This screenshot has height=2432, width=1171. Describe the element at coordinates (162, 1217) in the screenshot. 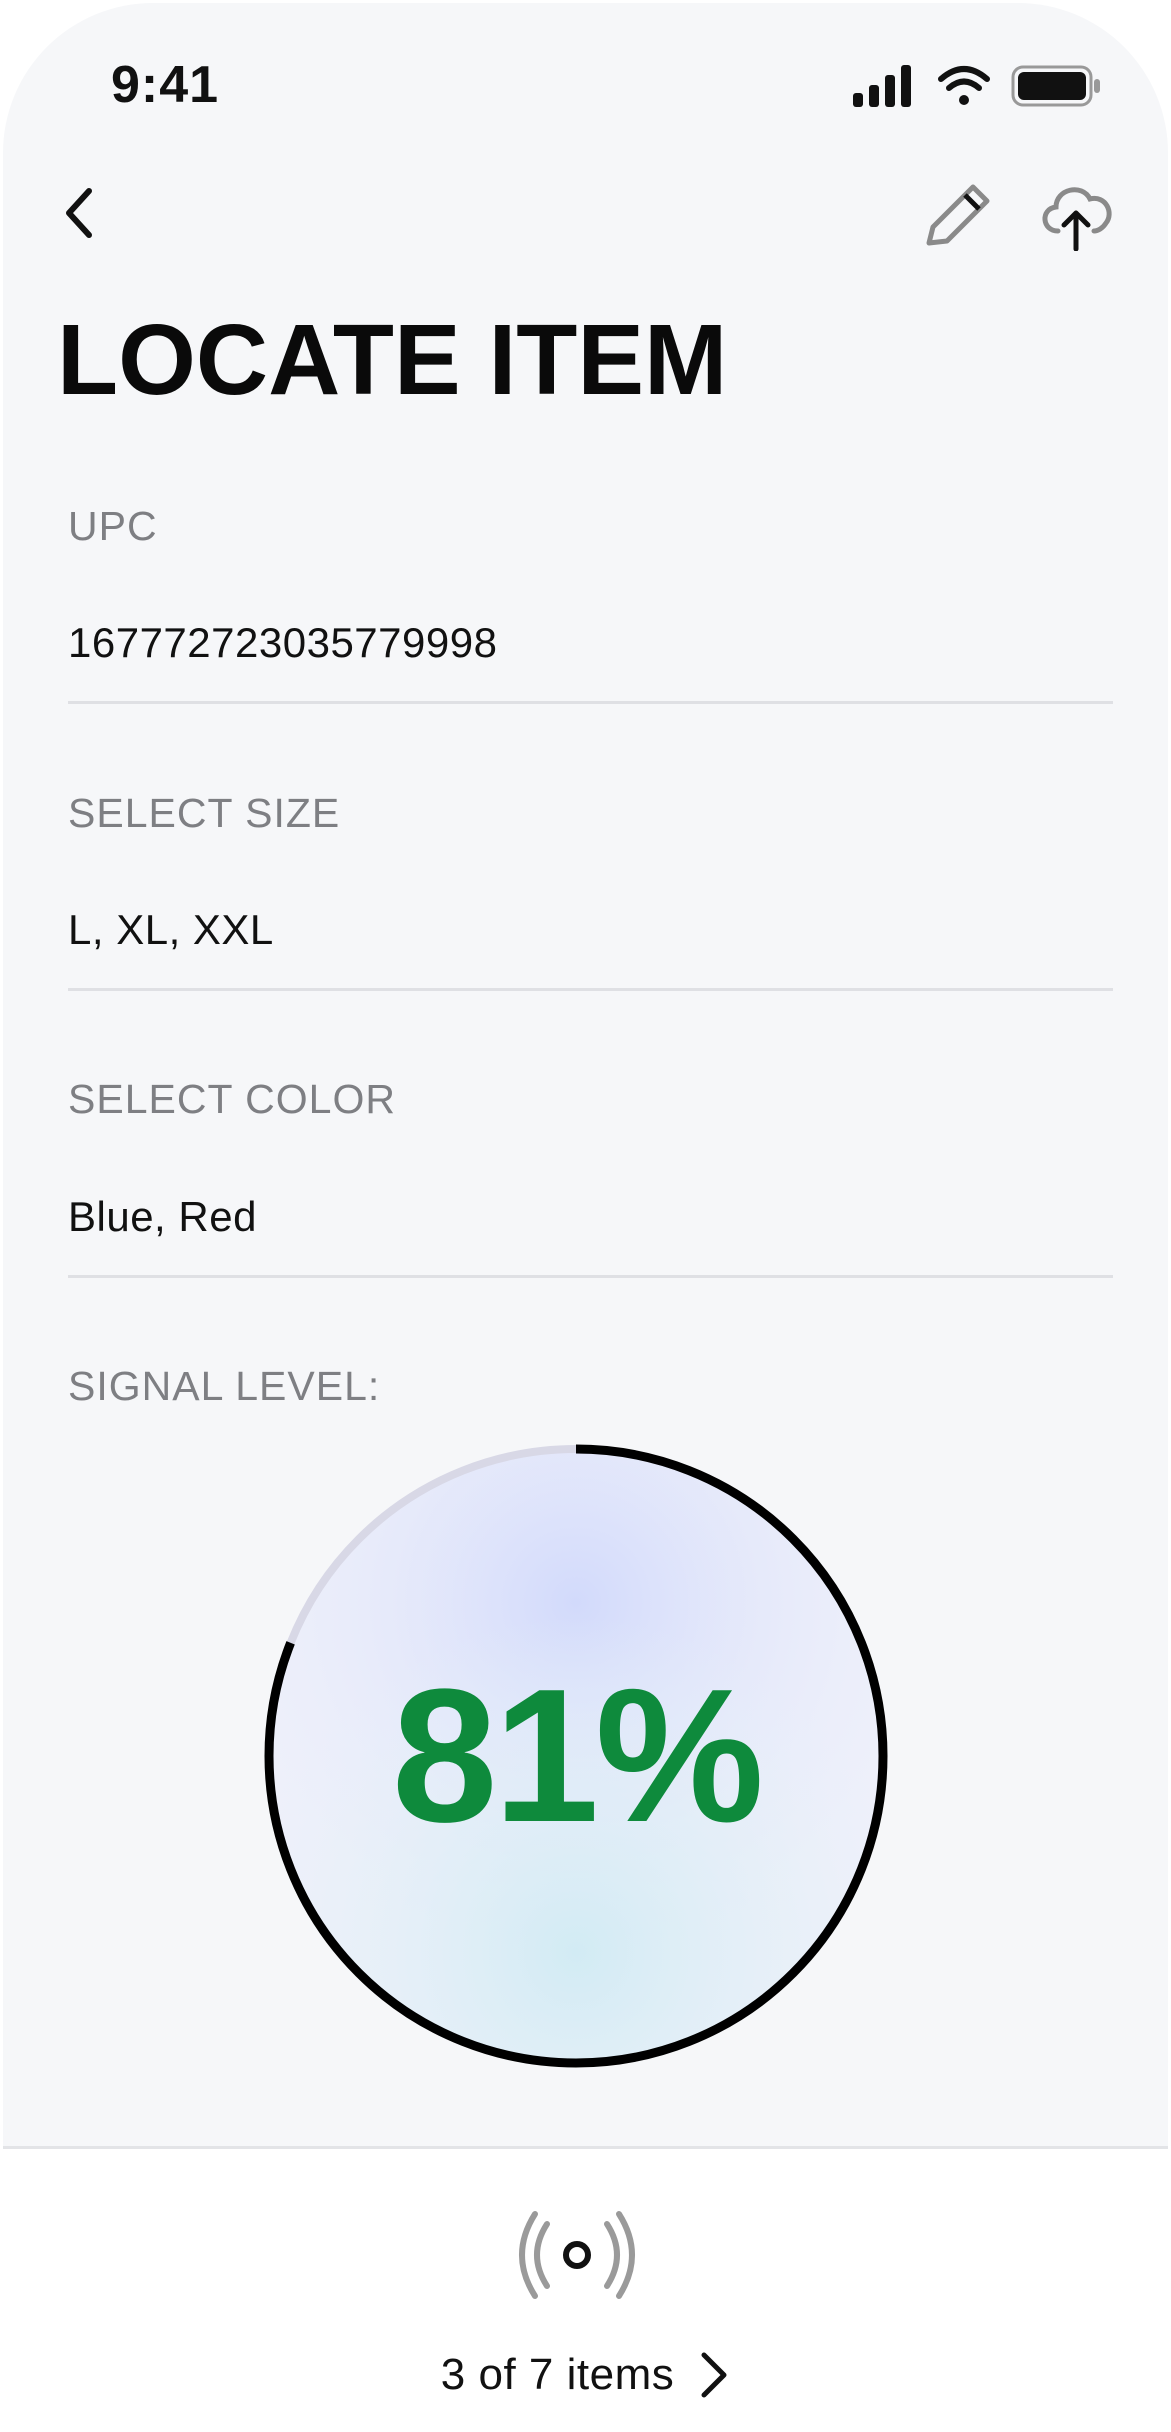

I see `color-select: Blue, Red` at that location.